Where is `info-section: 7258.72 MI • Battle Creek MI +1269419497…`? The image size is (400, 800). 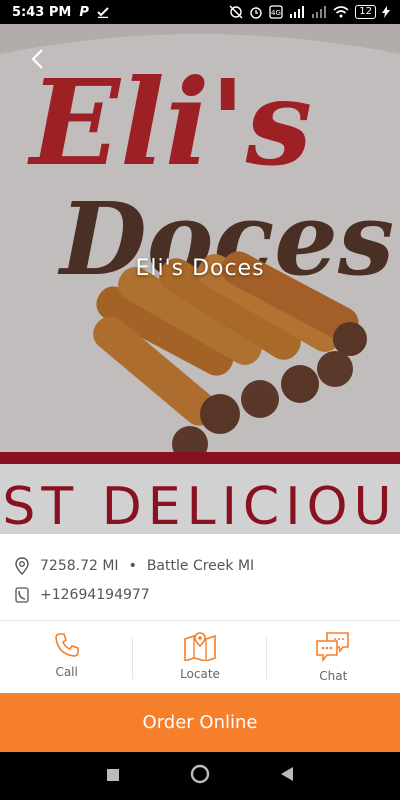 info-section: 7258.72 MI • Battle Creek MI +1269419497… is located at coordinates (200, 577).